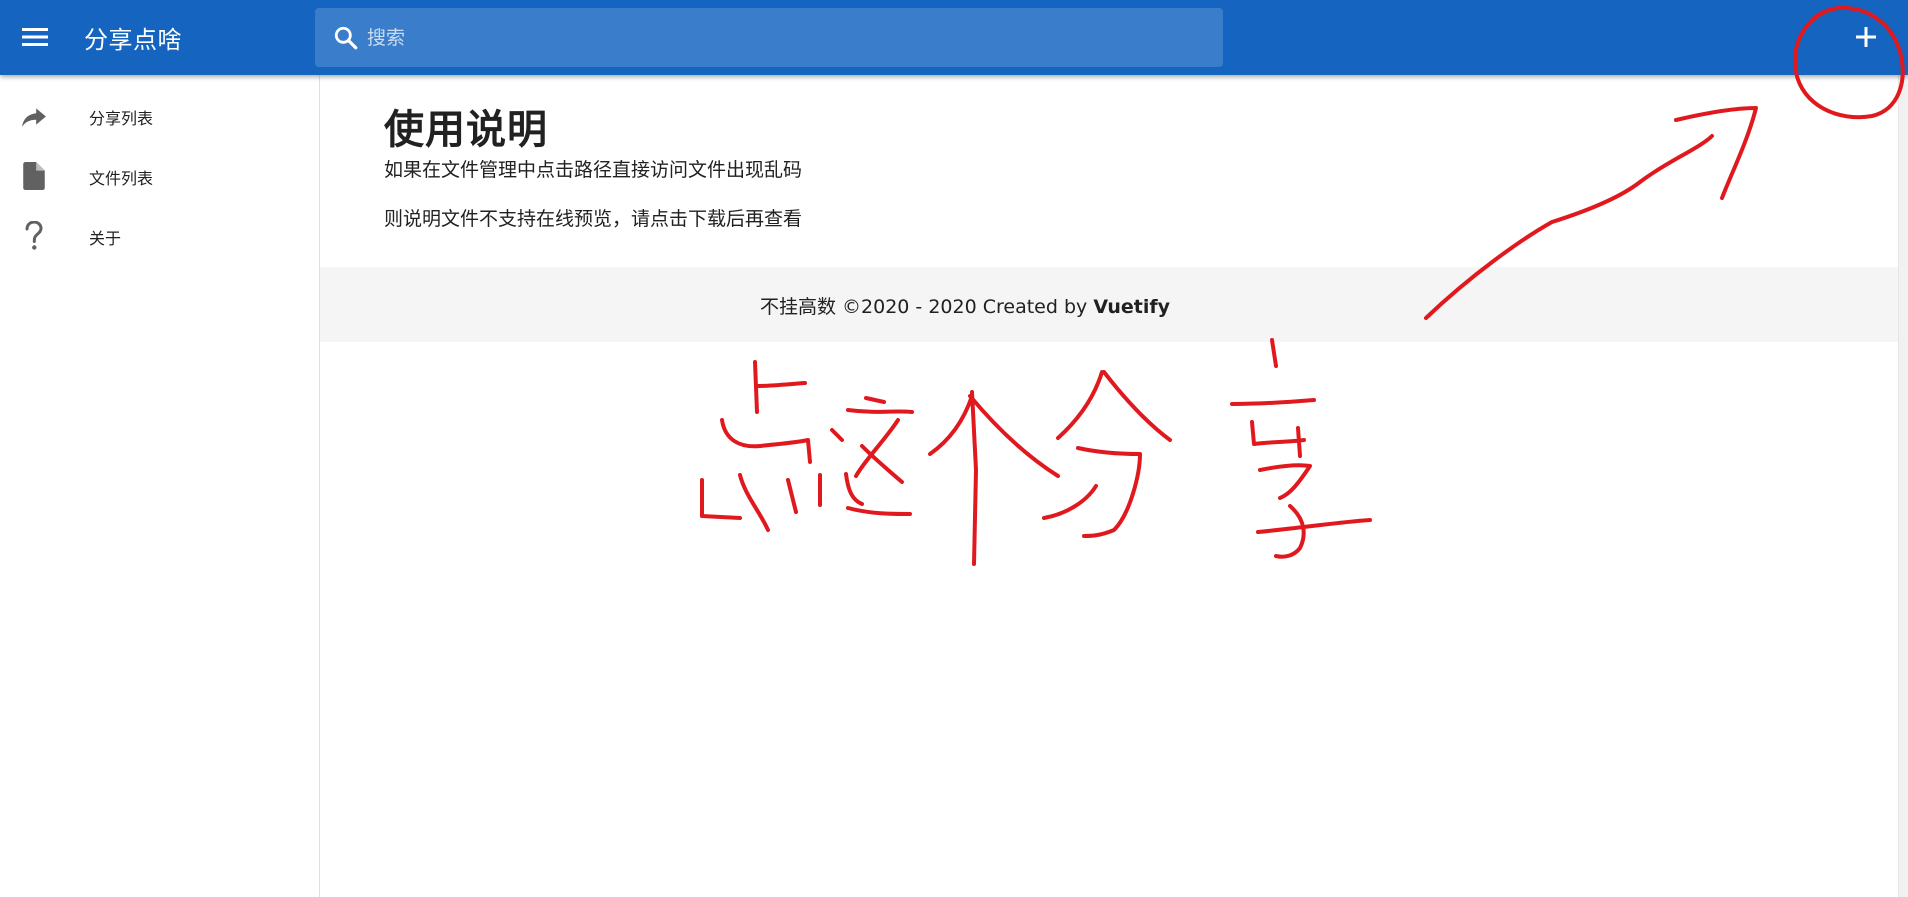  Describe the element at coordinates (121, 178) in the screenshot. I see `sidebar-item-label: 文件列表` at that location.